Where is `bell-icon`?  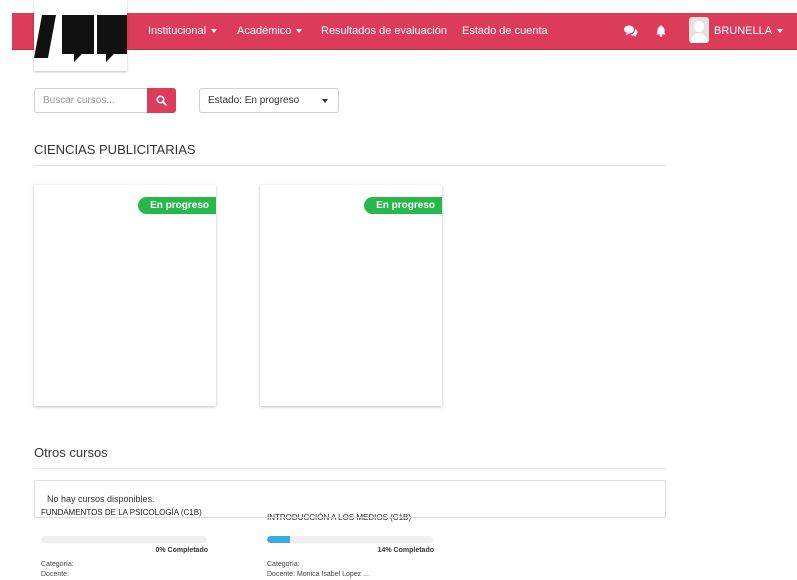 bell-icon is located at coordinates (661, 31).